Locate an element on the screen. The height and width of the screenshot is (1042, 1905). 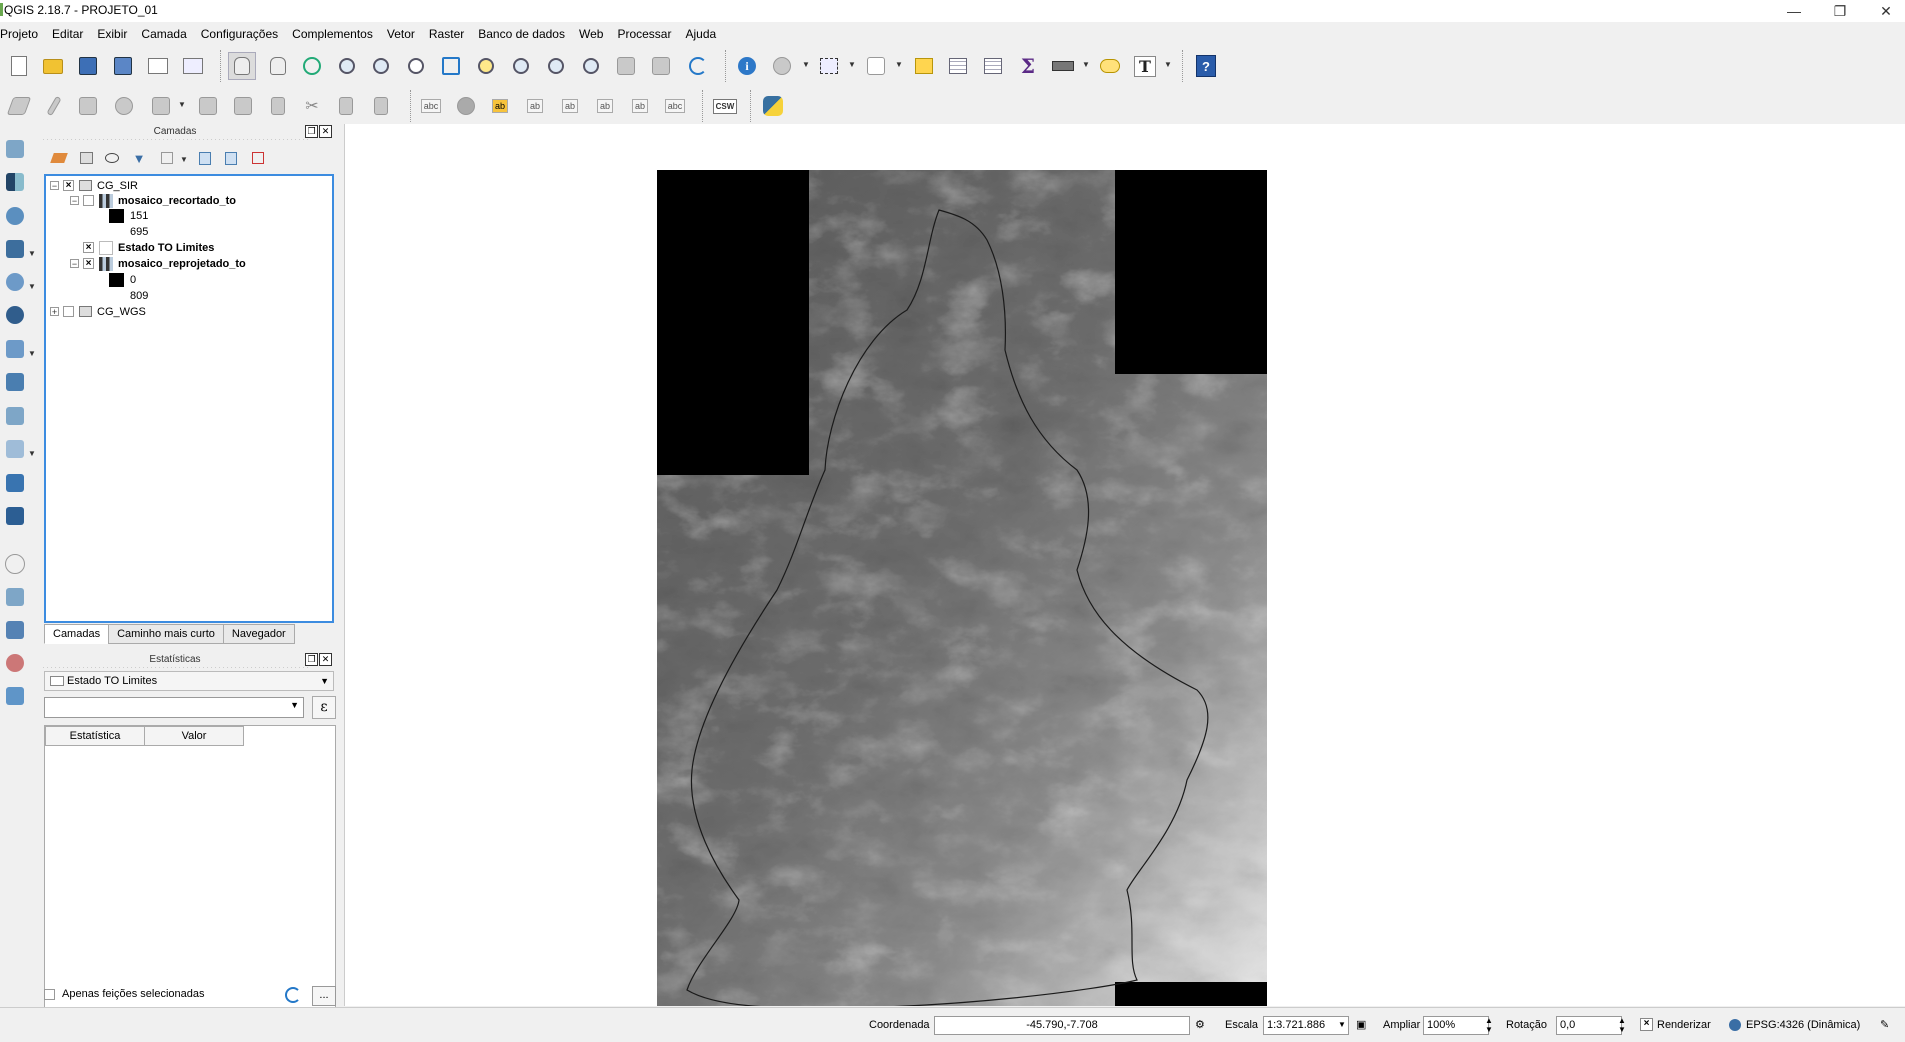
collapse-all-button is located at coordinates (231, 158).